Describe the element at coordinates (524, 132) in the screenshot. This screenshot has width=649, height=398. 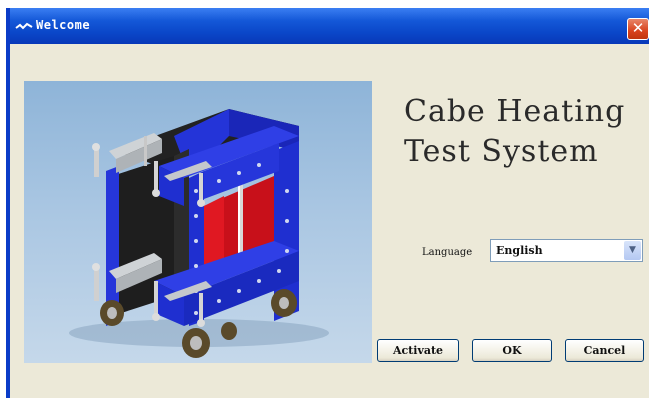
I see `app-title: Cabe Heating Test System` at that location.